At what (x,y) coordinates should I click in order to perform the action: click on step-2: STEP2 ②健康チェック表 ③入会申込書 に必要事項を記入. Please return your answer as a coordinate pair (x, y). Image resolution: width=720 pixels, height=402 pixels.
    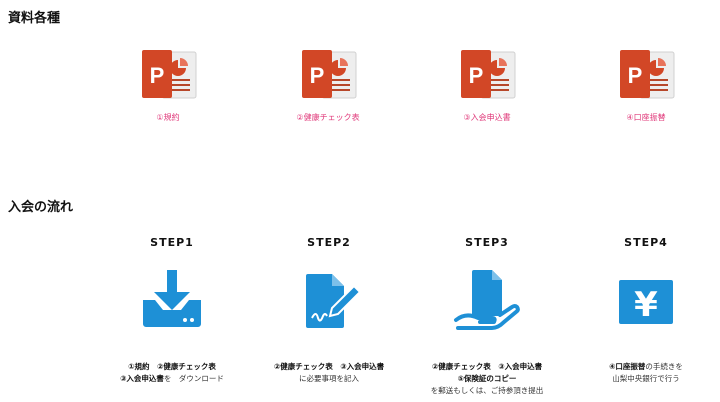
    Looking at the image, I should click on (329, 310).